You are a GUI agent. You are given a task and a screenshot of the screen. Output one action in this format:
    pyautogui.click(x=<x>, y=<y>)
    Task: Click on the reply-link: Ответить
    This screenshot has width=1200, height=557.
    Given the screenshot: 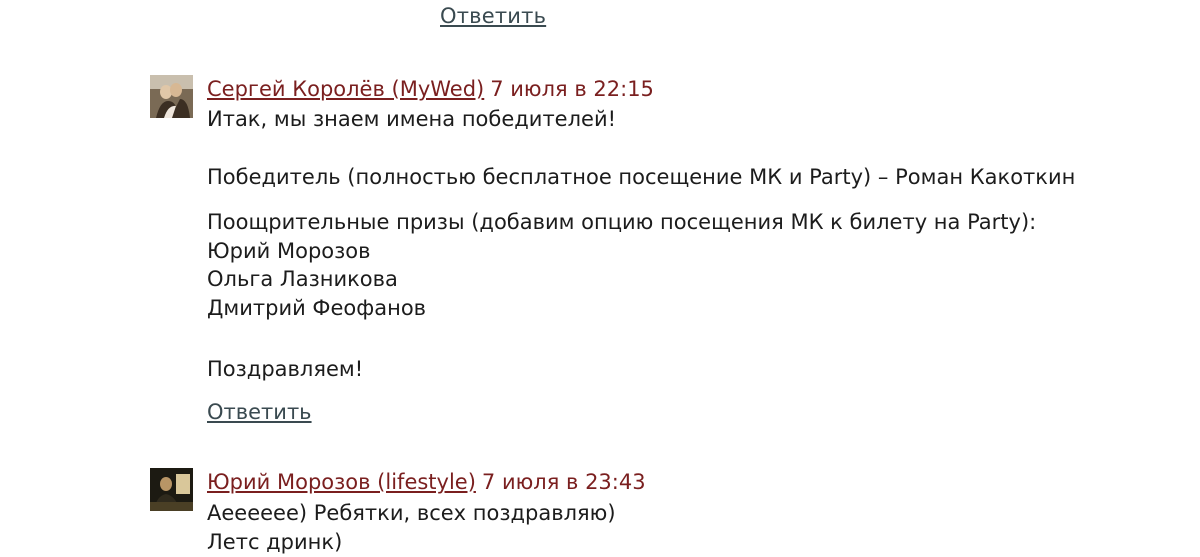 What is the action you would take?
    pyautogui.click(x=259, y=412)
    